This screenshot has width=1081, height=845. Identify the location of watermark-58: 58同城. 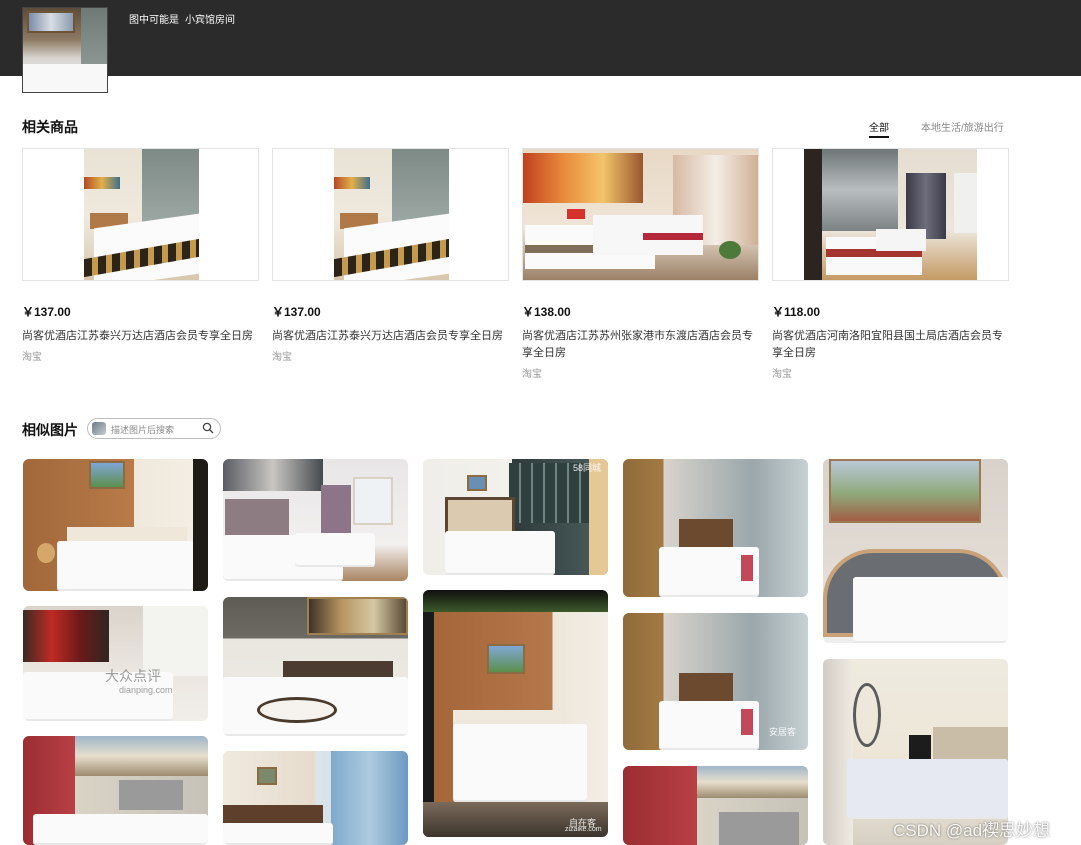
(587, 468).